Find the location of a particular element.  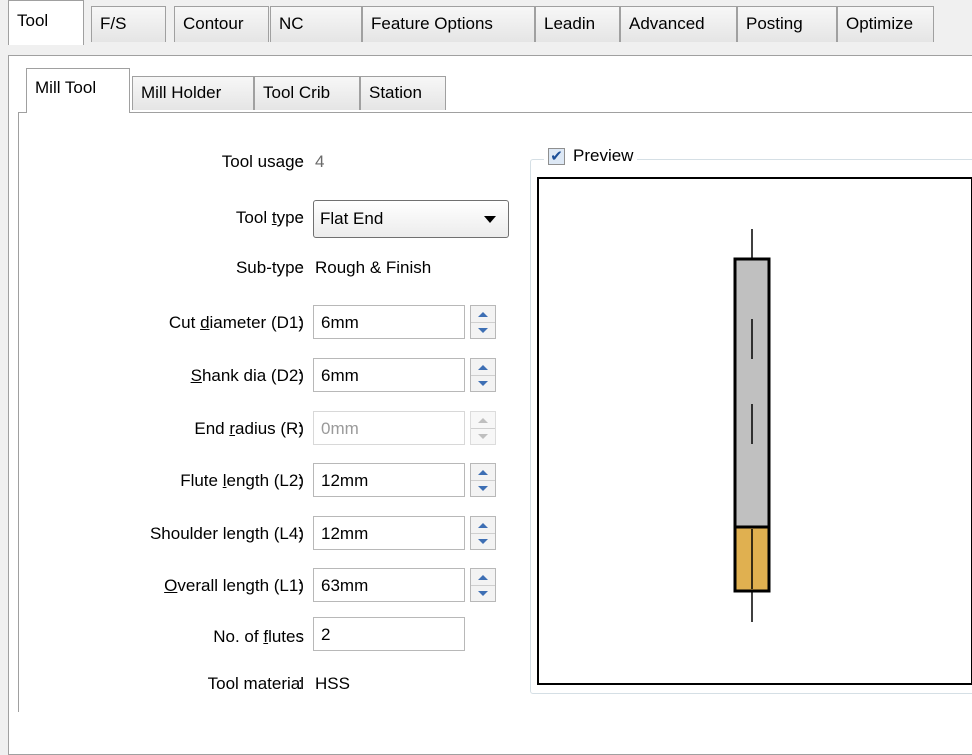

tab-contour: Contour is located at coordinates (221, 24).